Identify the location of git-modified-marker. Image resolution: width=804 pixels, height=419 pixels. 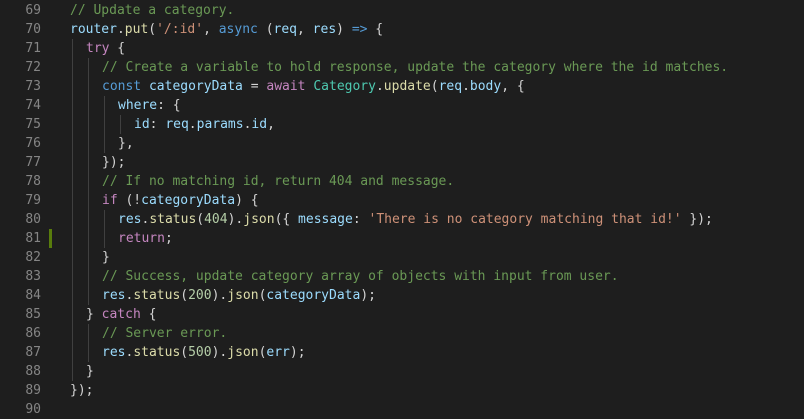
(50, 238).